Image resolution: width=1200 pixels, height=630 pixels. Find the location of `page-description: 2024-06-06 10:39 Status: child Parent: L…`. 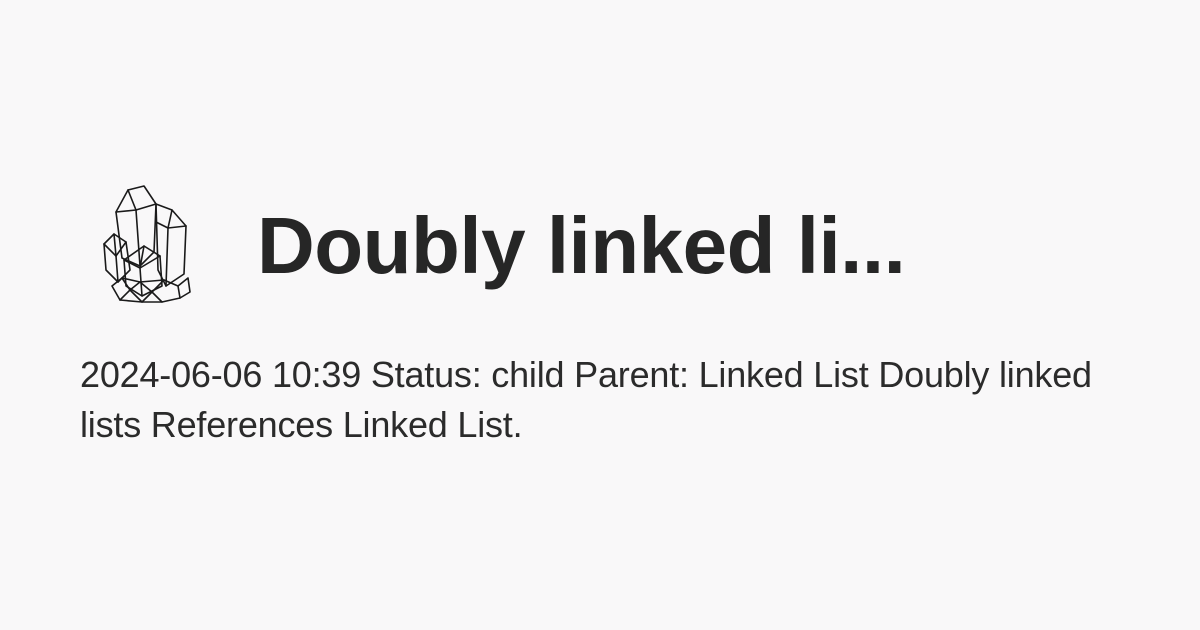

page-description: 2024-06-06 10:39 Status: child Parent: L… is located at coordinates (586, 399).